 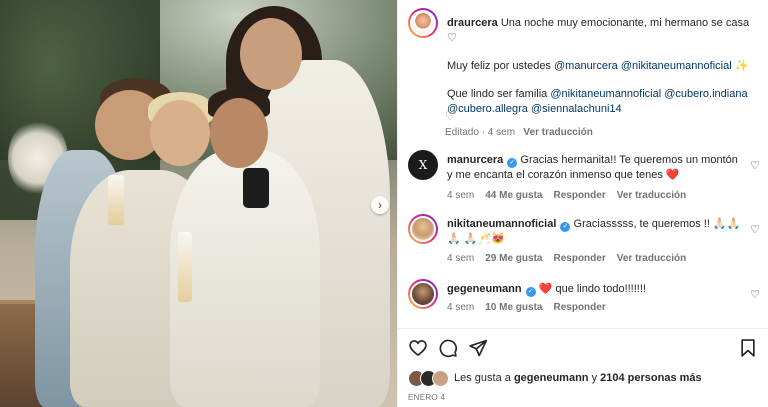 What do you see at coordinates (484, 289) in the screenshot?
I see `comment-username: gegeneumann` at bounding box center [484, 289].